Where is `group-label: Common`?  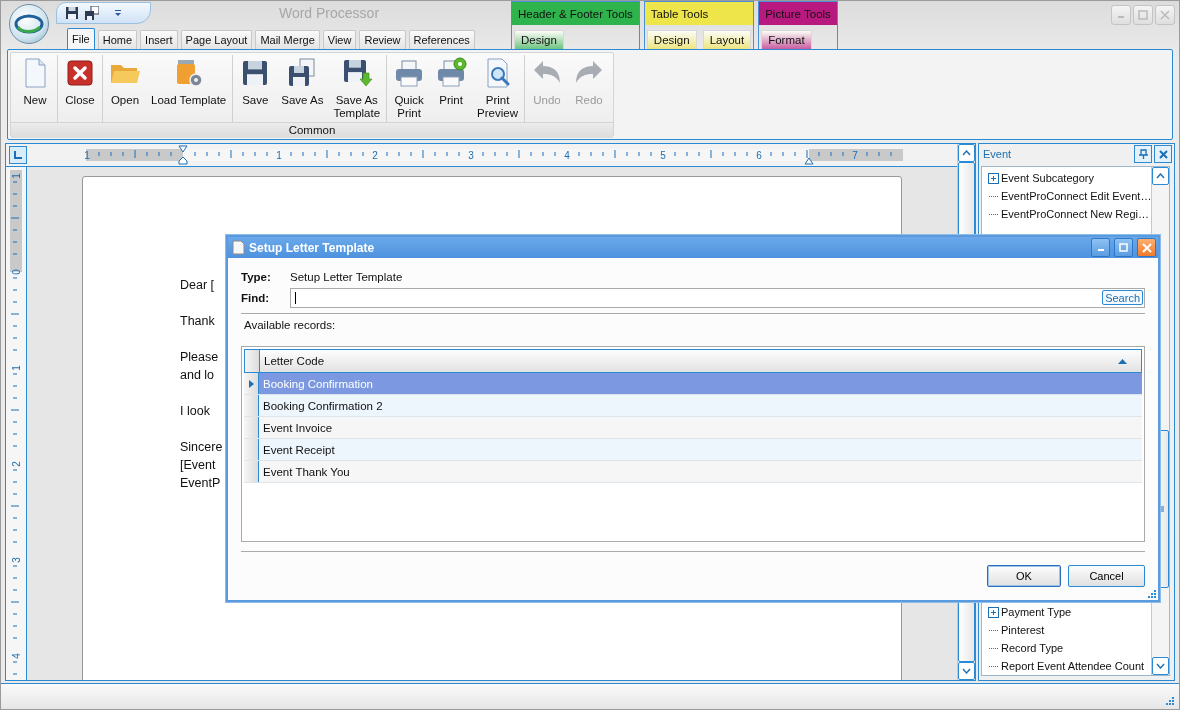 group-label: Common is located at coordinates (312, 130).